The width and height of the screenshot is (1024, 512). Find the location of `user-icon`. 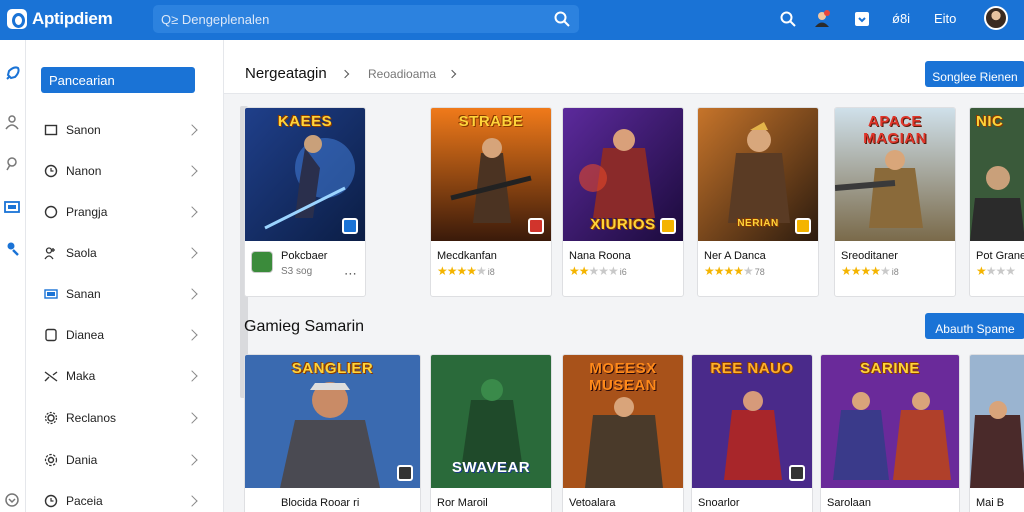

user-icon is located at coordinates (12, 122).